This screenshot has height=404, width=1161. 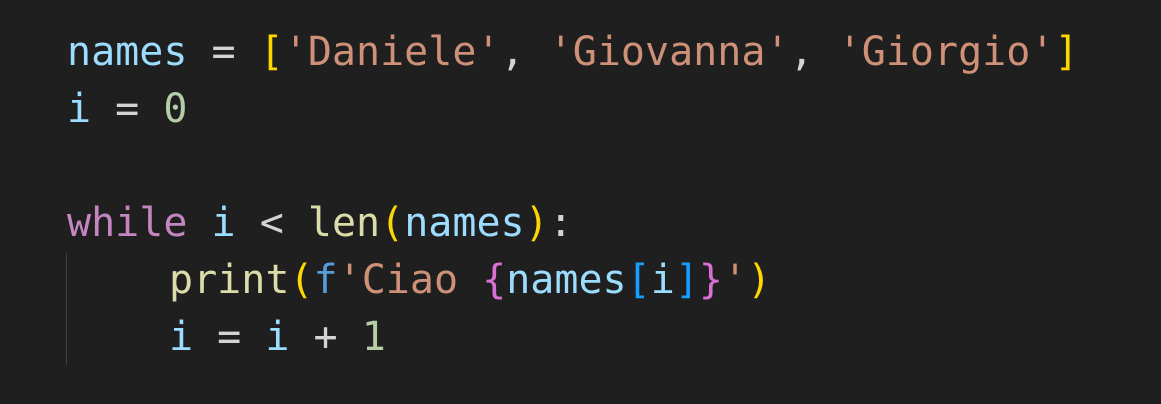 What do you see at coordinates (373, 337) in the screenshot?
I see `token: 1` at bounding box center [373, 337].